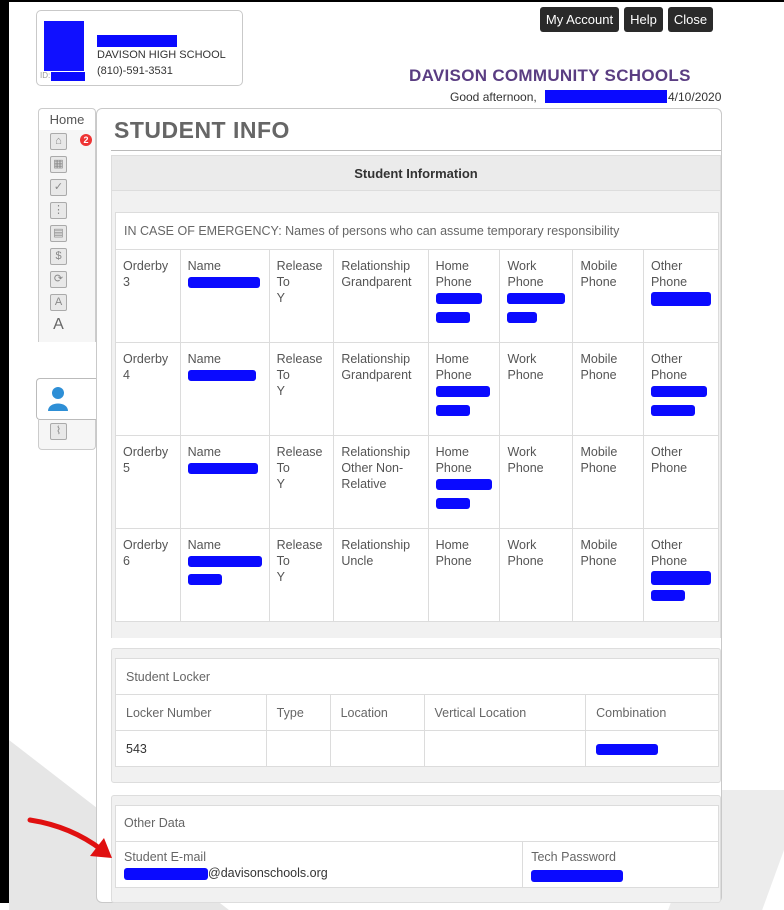  Describe the element at coordinates (166, 873) in the screenshot. I see `email-redacted` at that location.